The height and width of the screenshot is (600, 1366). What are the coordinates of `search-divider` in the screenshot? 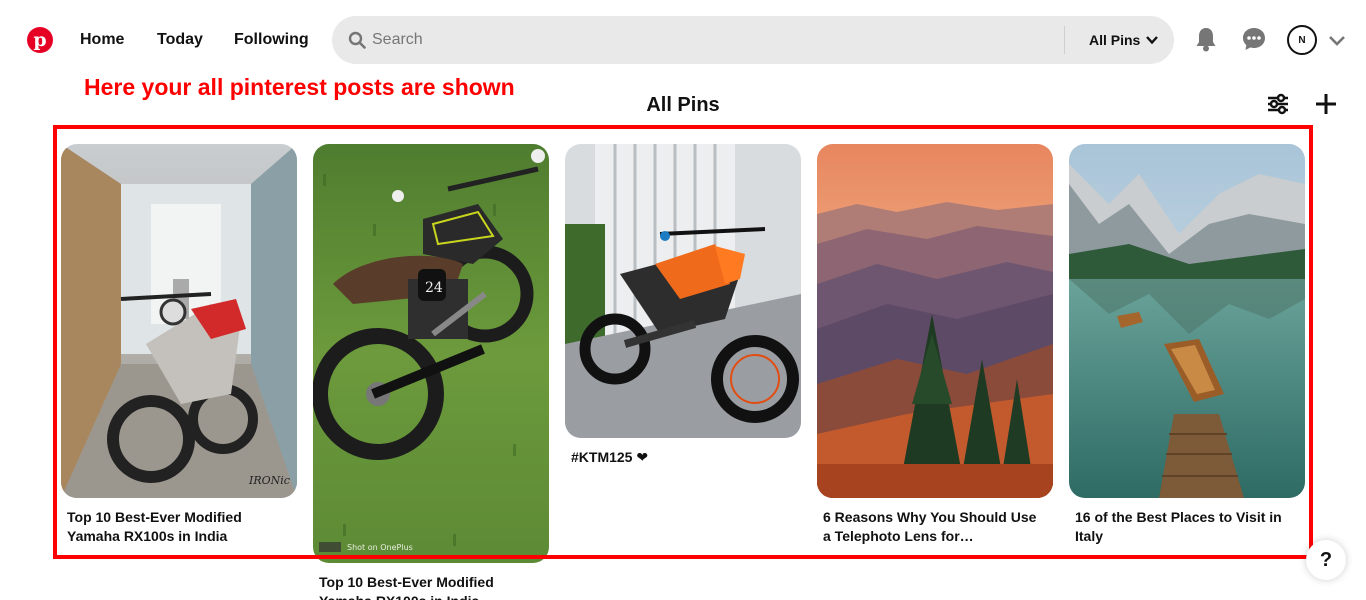 It's located at (1064, 40).